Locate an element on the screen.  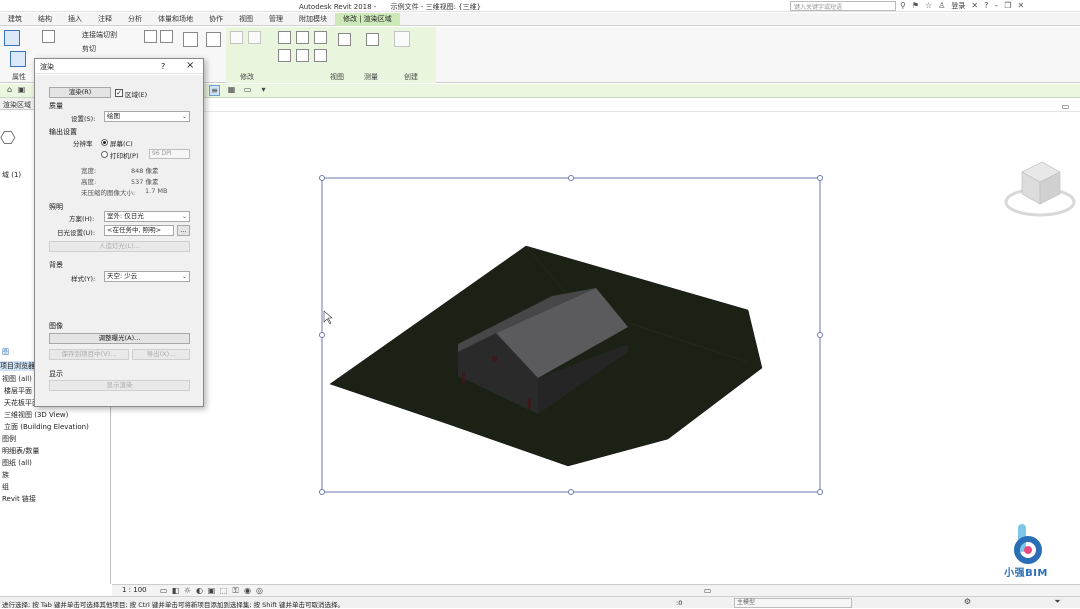
help-button: ? is located at coordinates (163, 66).